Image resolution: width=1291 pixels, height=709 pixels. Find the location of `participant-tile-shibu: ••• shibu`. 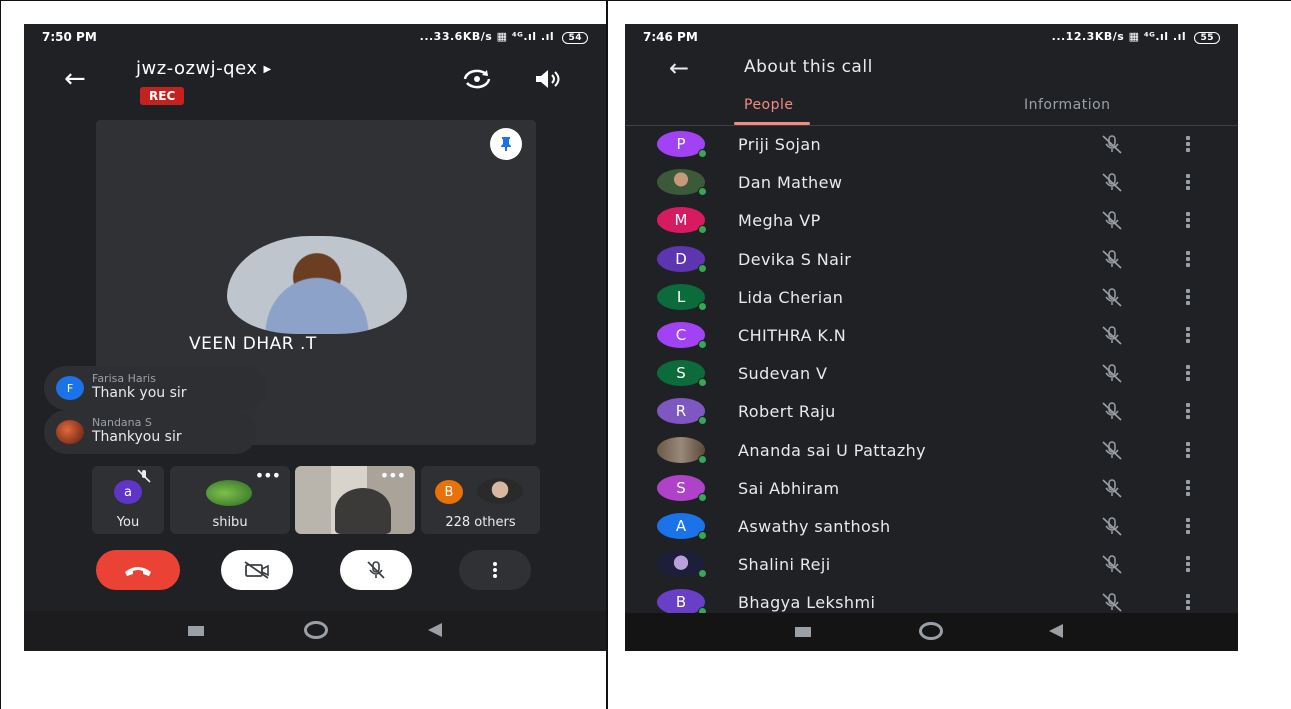

participant-tile-shibu: ••• shibu is located at coordinates (230, 500).